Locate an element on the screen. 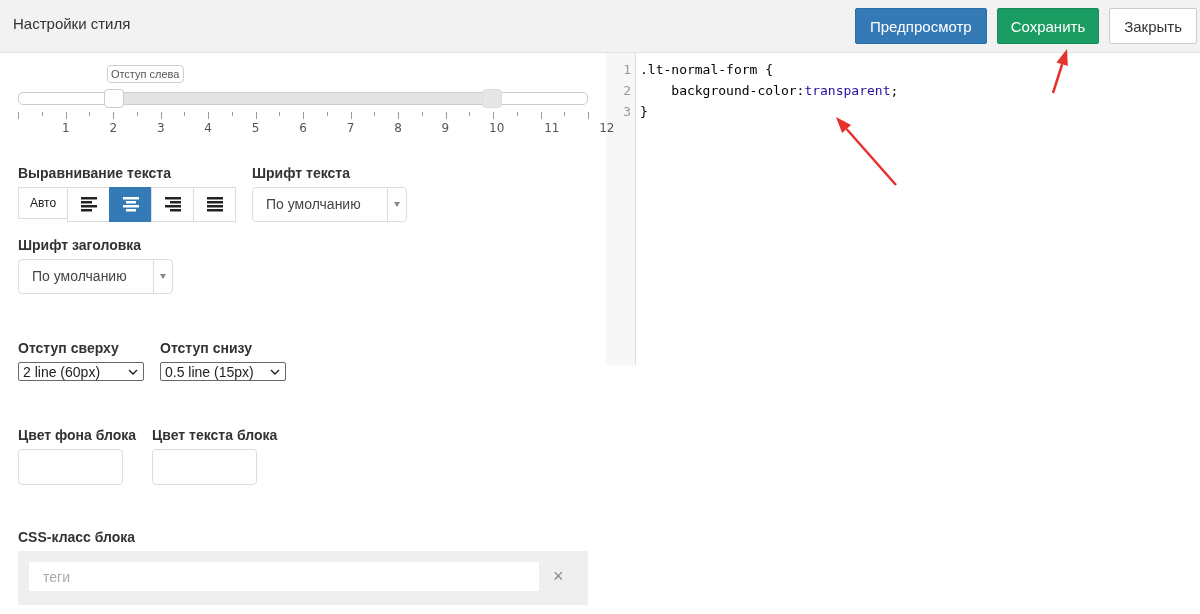  align-justify-icon is located at coordinates (214, 204).